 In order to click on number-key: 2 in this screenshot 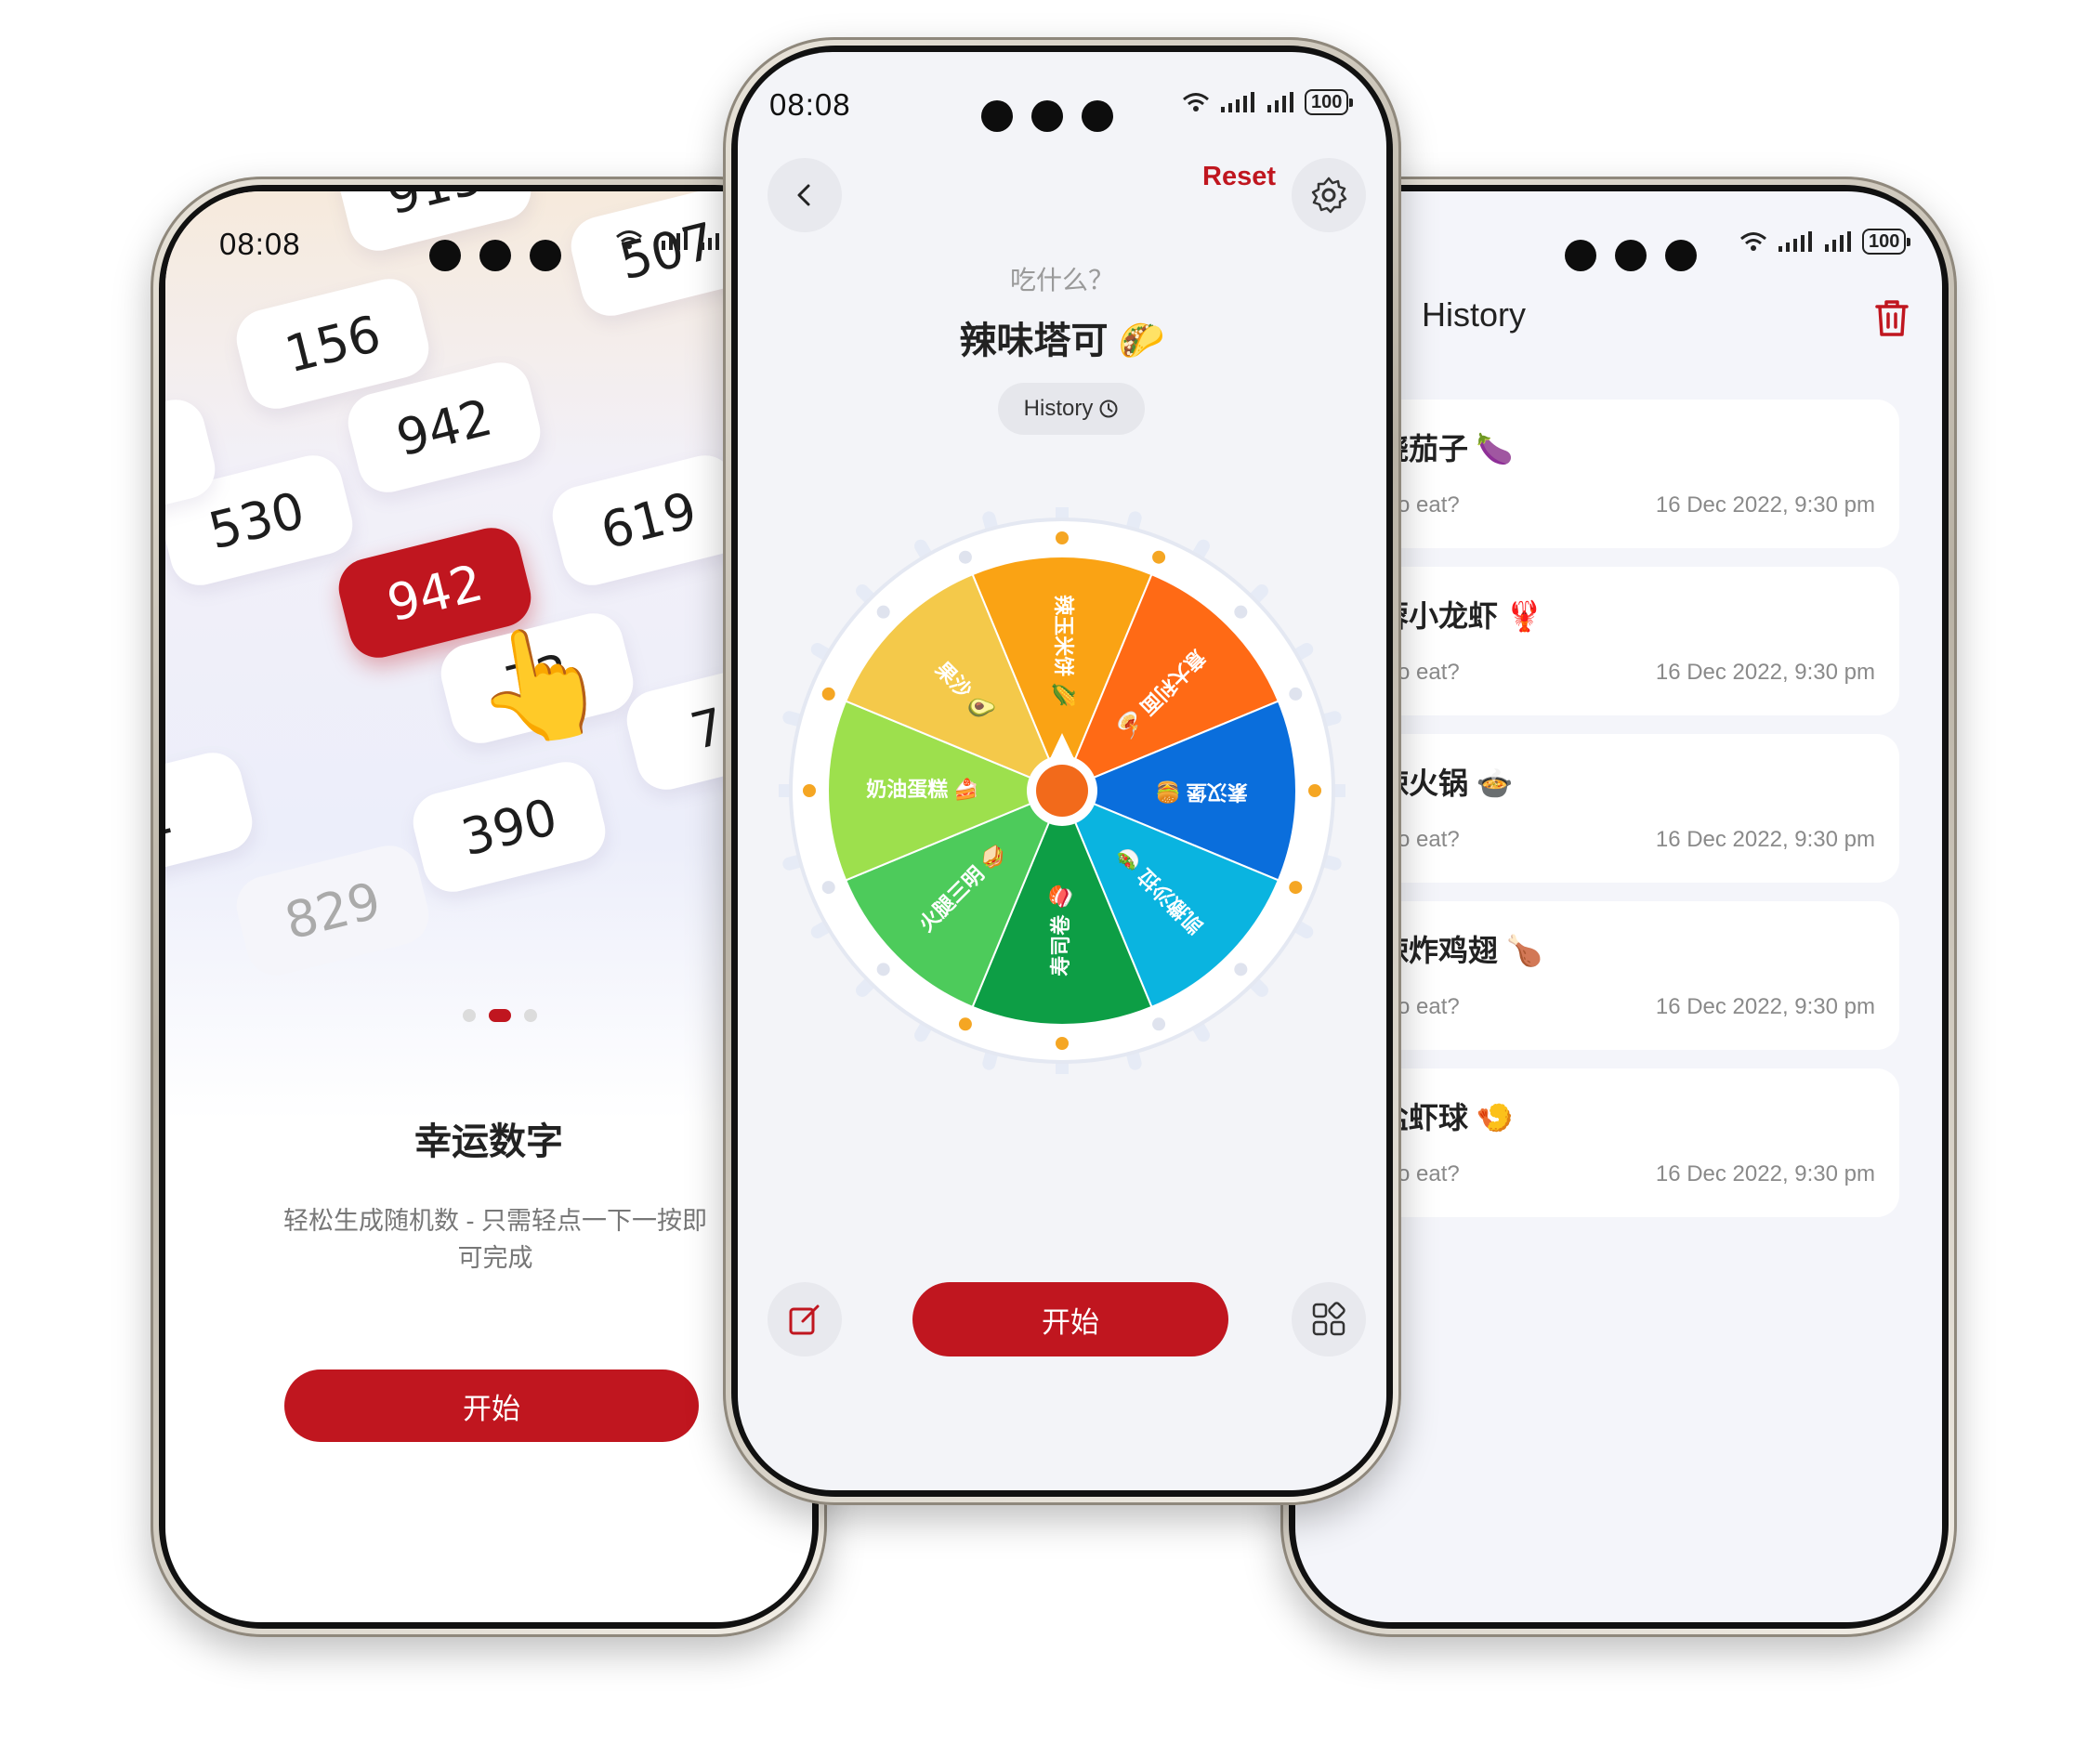, I will do `click(212, 817)`.